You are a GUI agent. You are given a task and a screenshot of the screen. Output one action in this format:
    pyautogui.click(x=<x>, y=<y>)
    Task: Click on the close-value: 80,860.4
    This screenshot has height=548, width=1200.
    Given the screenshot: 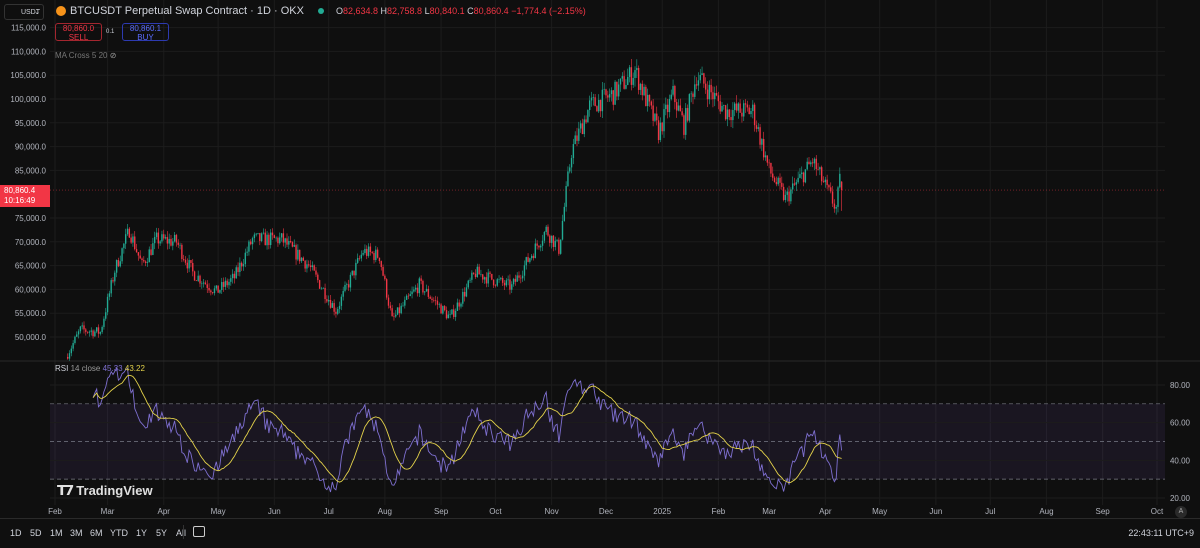 What is the action you would take?
    pyautogui.click(x=491, y=11)
    